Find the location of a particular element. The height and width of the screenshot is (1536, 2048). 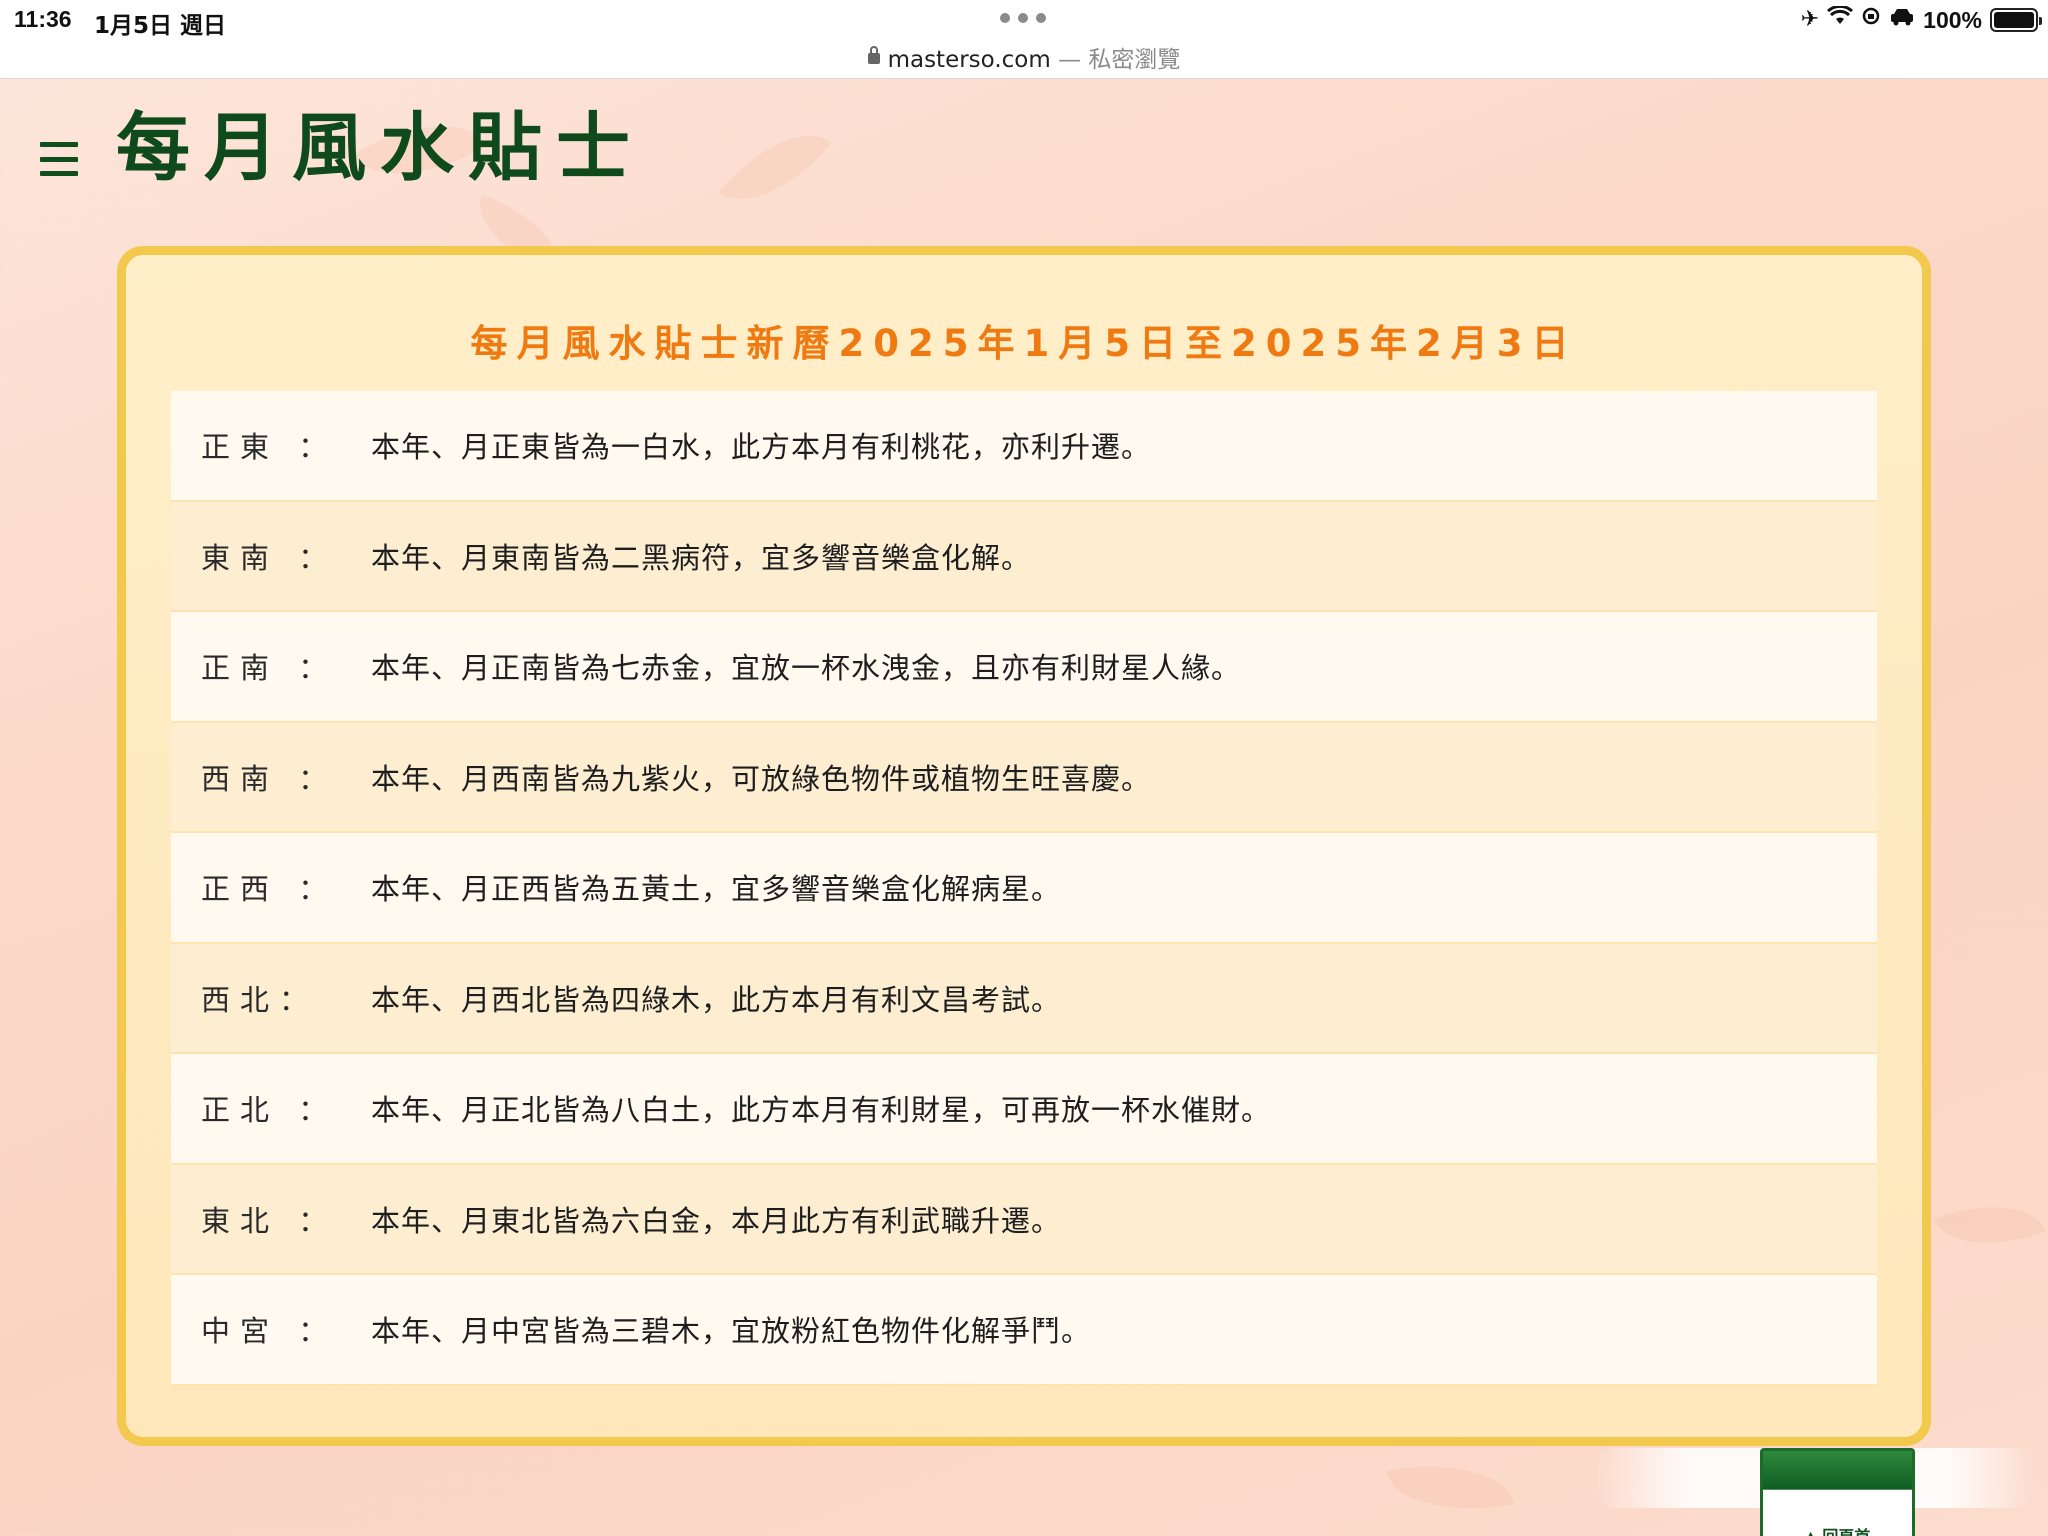

table-row: 東北 ： 本年、月東北皆為六白金，本月此方有利武職升遷。 is located at coordinates (1024, 1219).